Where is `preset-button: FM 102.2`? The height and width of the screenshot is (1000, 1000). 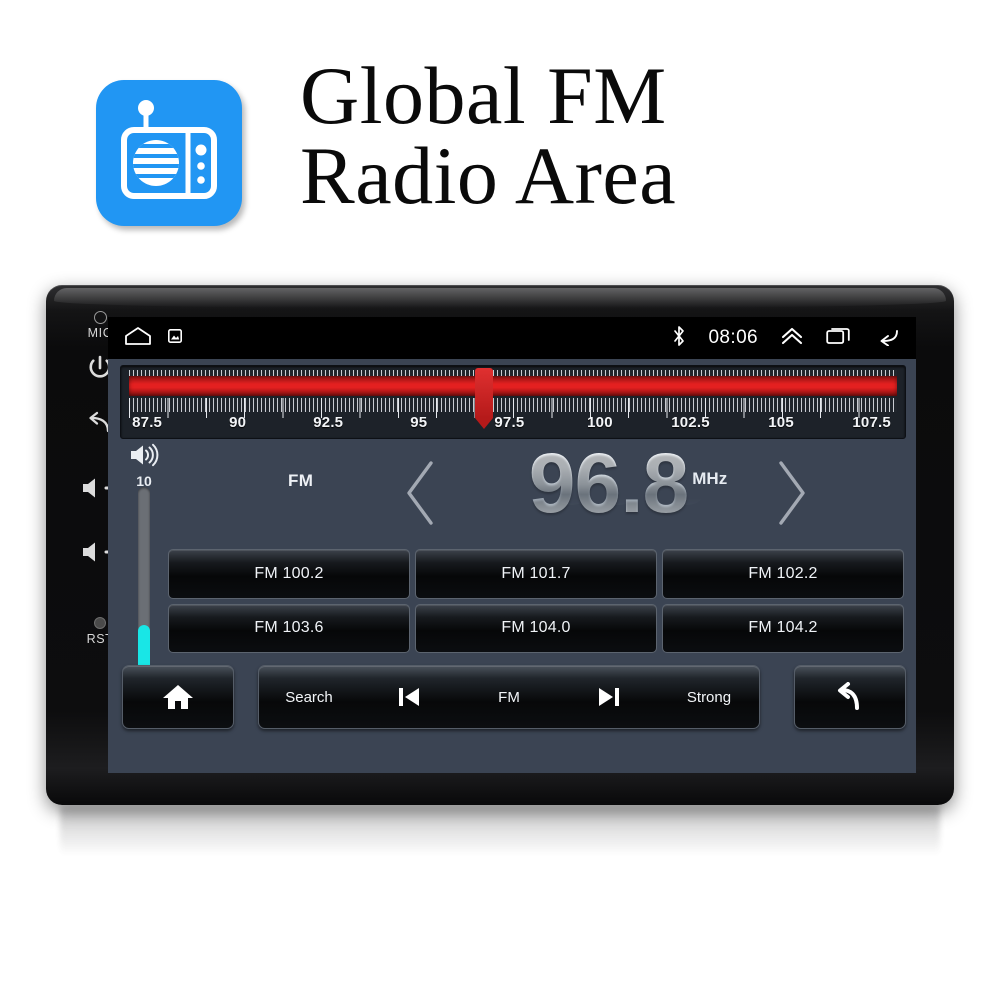
preset-button: FM 102.2 is located at coordinates (783, 574).